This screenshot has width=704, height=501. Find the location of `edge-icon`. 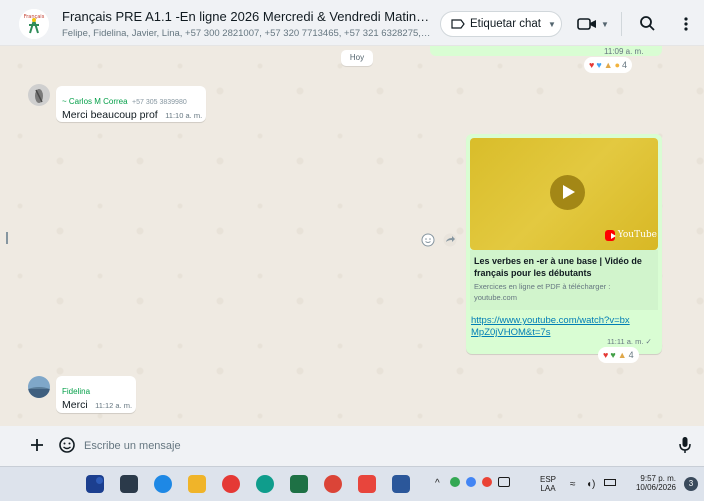

edge-icon is located at coordinates (265, 484).